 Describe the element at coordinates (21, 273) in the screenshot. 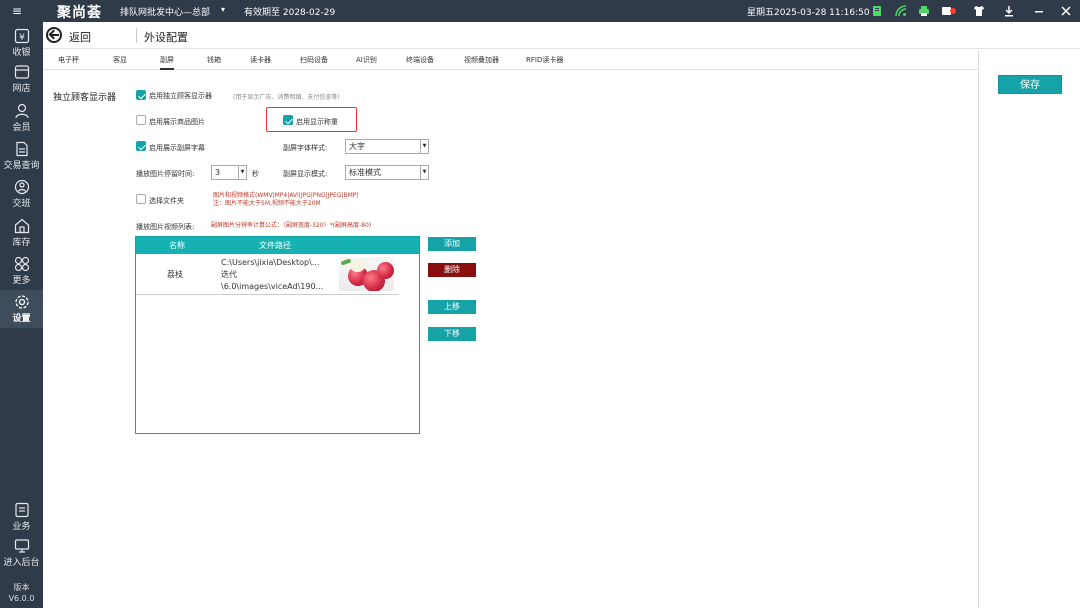

I see `sidebar-item-more: 更多` at that location.